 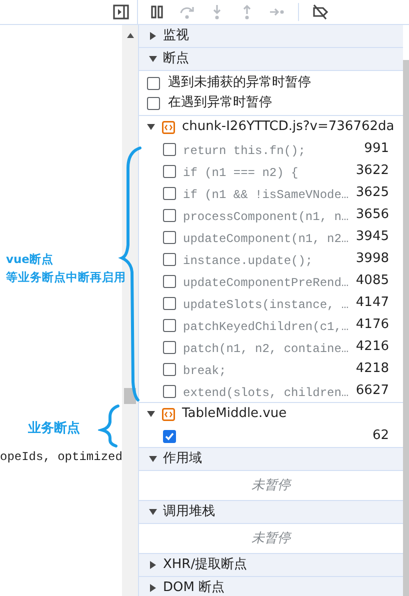 What do you see at coordinates (376, 149) in the screenshot?
I see `line-number: 991` at bounding box center [376, 149].